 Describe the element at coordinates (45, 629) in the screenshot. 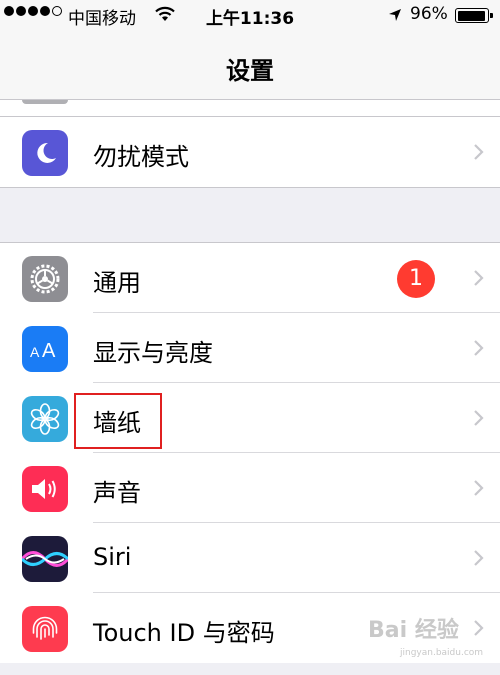

I see `fingerprint-icon` at that location.